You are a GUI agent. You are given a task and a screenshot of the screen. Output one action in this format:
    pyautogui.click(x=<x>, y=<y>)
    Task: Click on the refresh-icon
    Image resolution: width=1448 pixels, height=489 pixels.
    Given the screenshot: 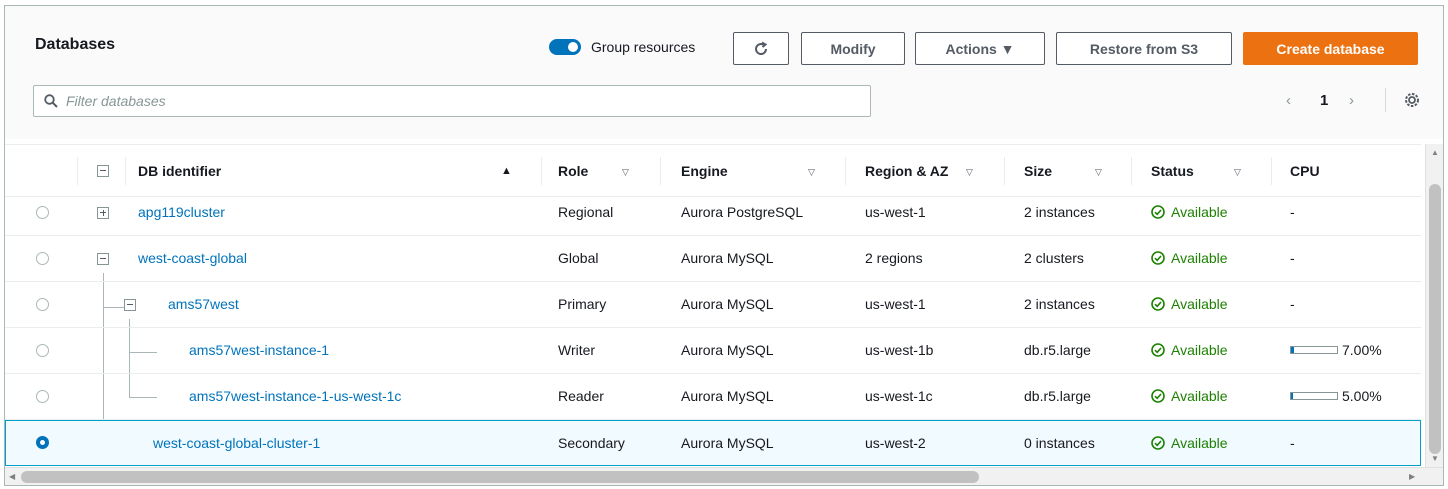 What is the action you would take?
    pyautogui.click(x=761, y=48)
    